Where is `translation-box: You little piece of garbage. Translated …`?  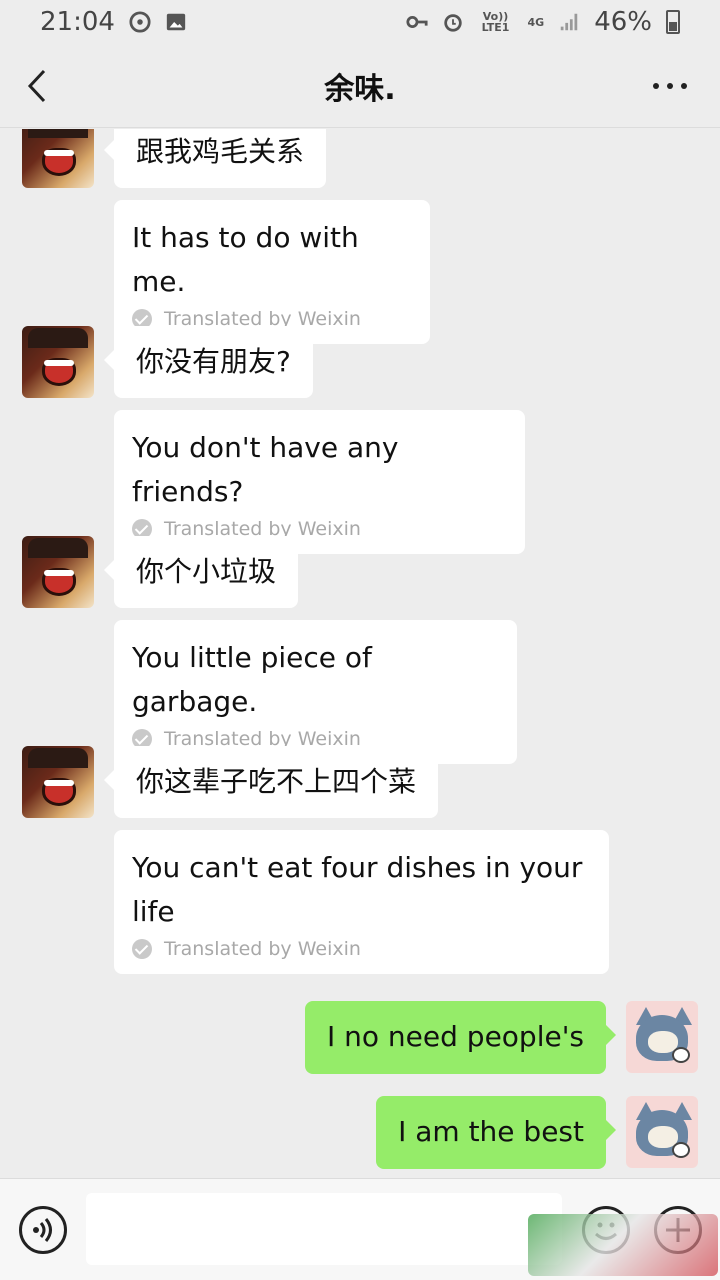
translation-box: You little piece of garbage. Translated … is located at coordinates (315, 692).